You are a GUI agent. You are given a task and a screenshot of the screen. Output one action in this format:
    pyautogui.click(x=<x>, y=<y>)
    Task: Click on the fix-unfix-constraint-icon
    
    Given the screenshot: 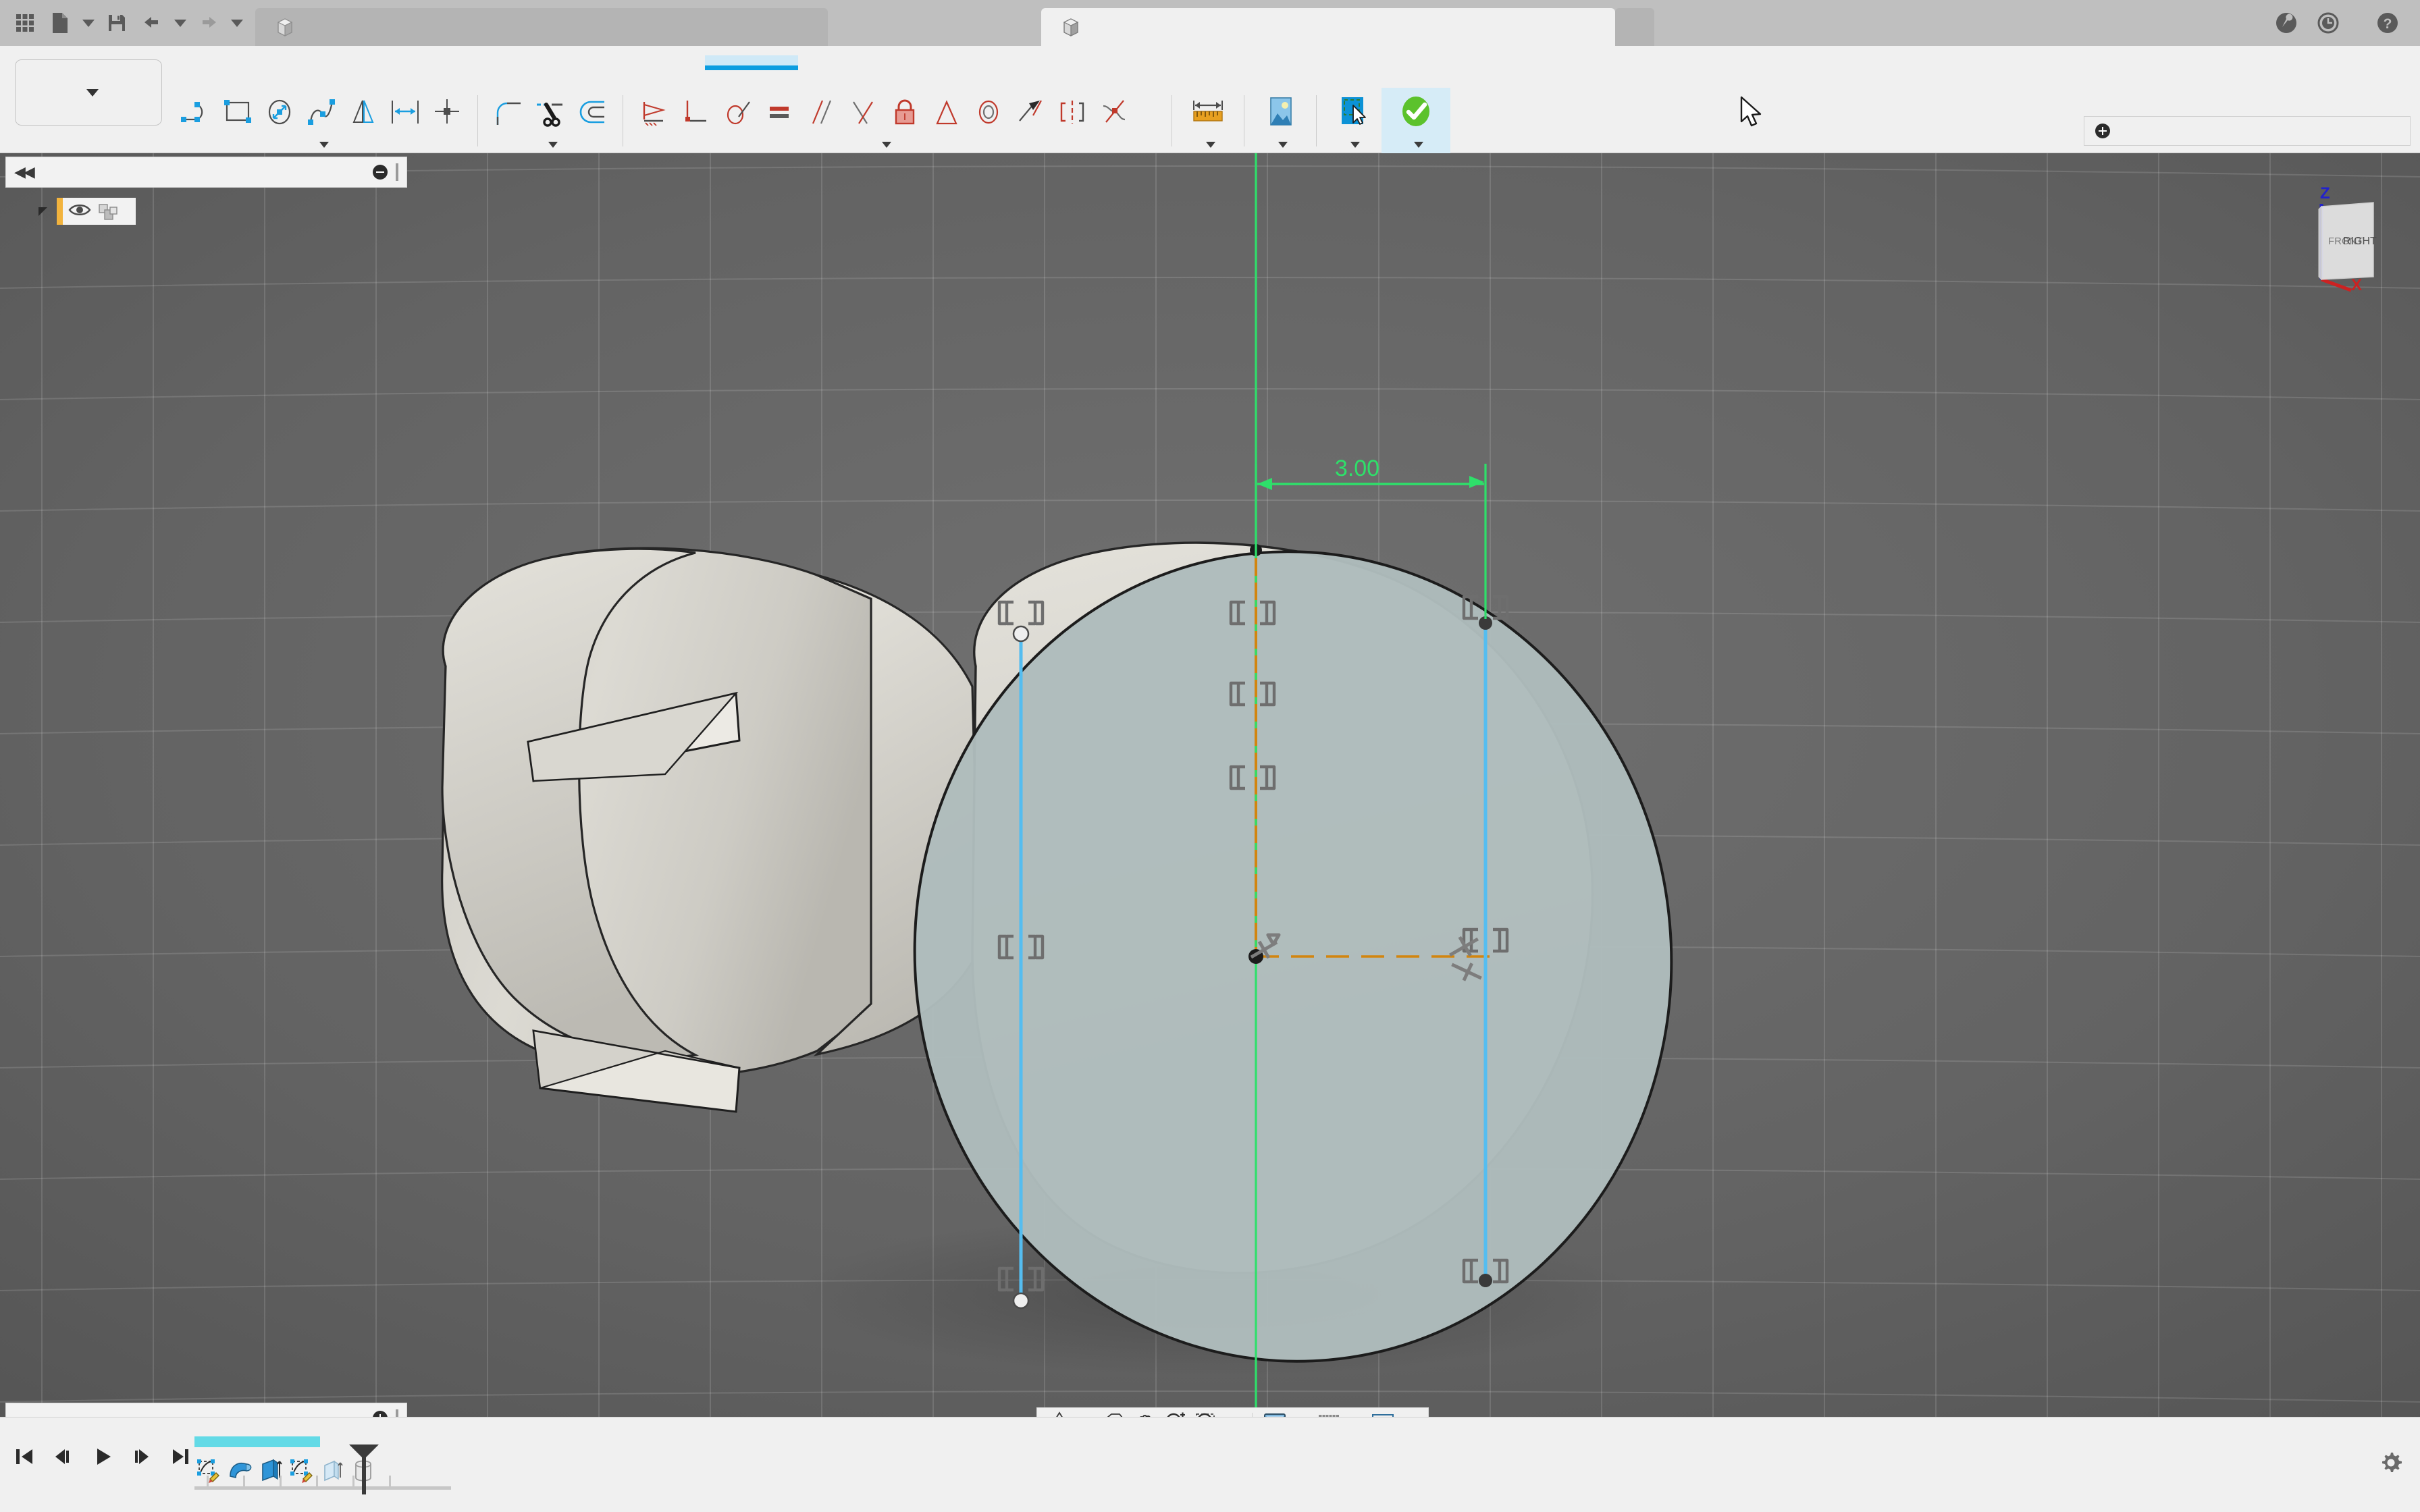 What is the action you would take?
    pyautogui.click(x=905, y=112)
    